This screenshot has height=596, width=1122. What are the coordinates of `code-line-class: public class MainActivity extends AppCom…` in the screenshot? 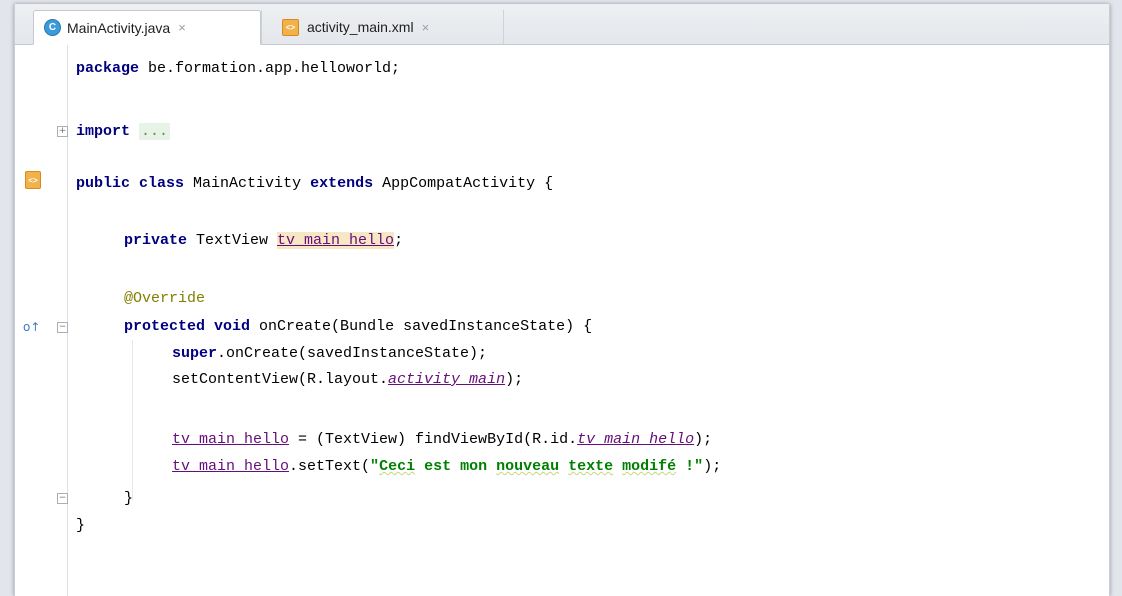 It's located at (314, 184).